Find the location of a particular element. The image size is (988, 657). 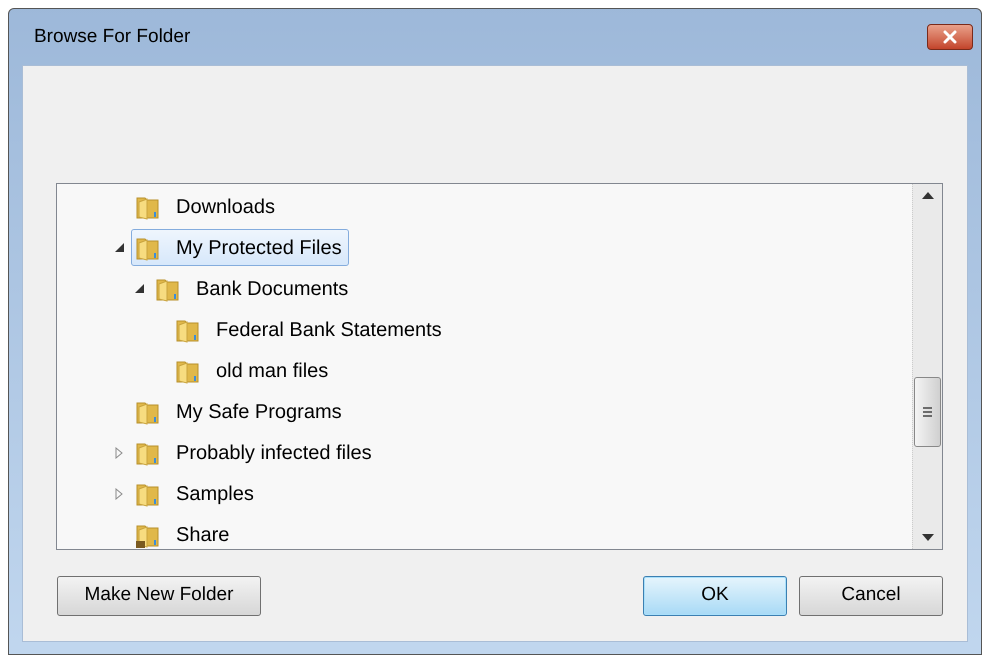

scroll-up-icon is located at coordinates (928, 195).